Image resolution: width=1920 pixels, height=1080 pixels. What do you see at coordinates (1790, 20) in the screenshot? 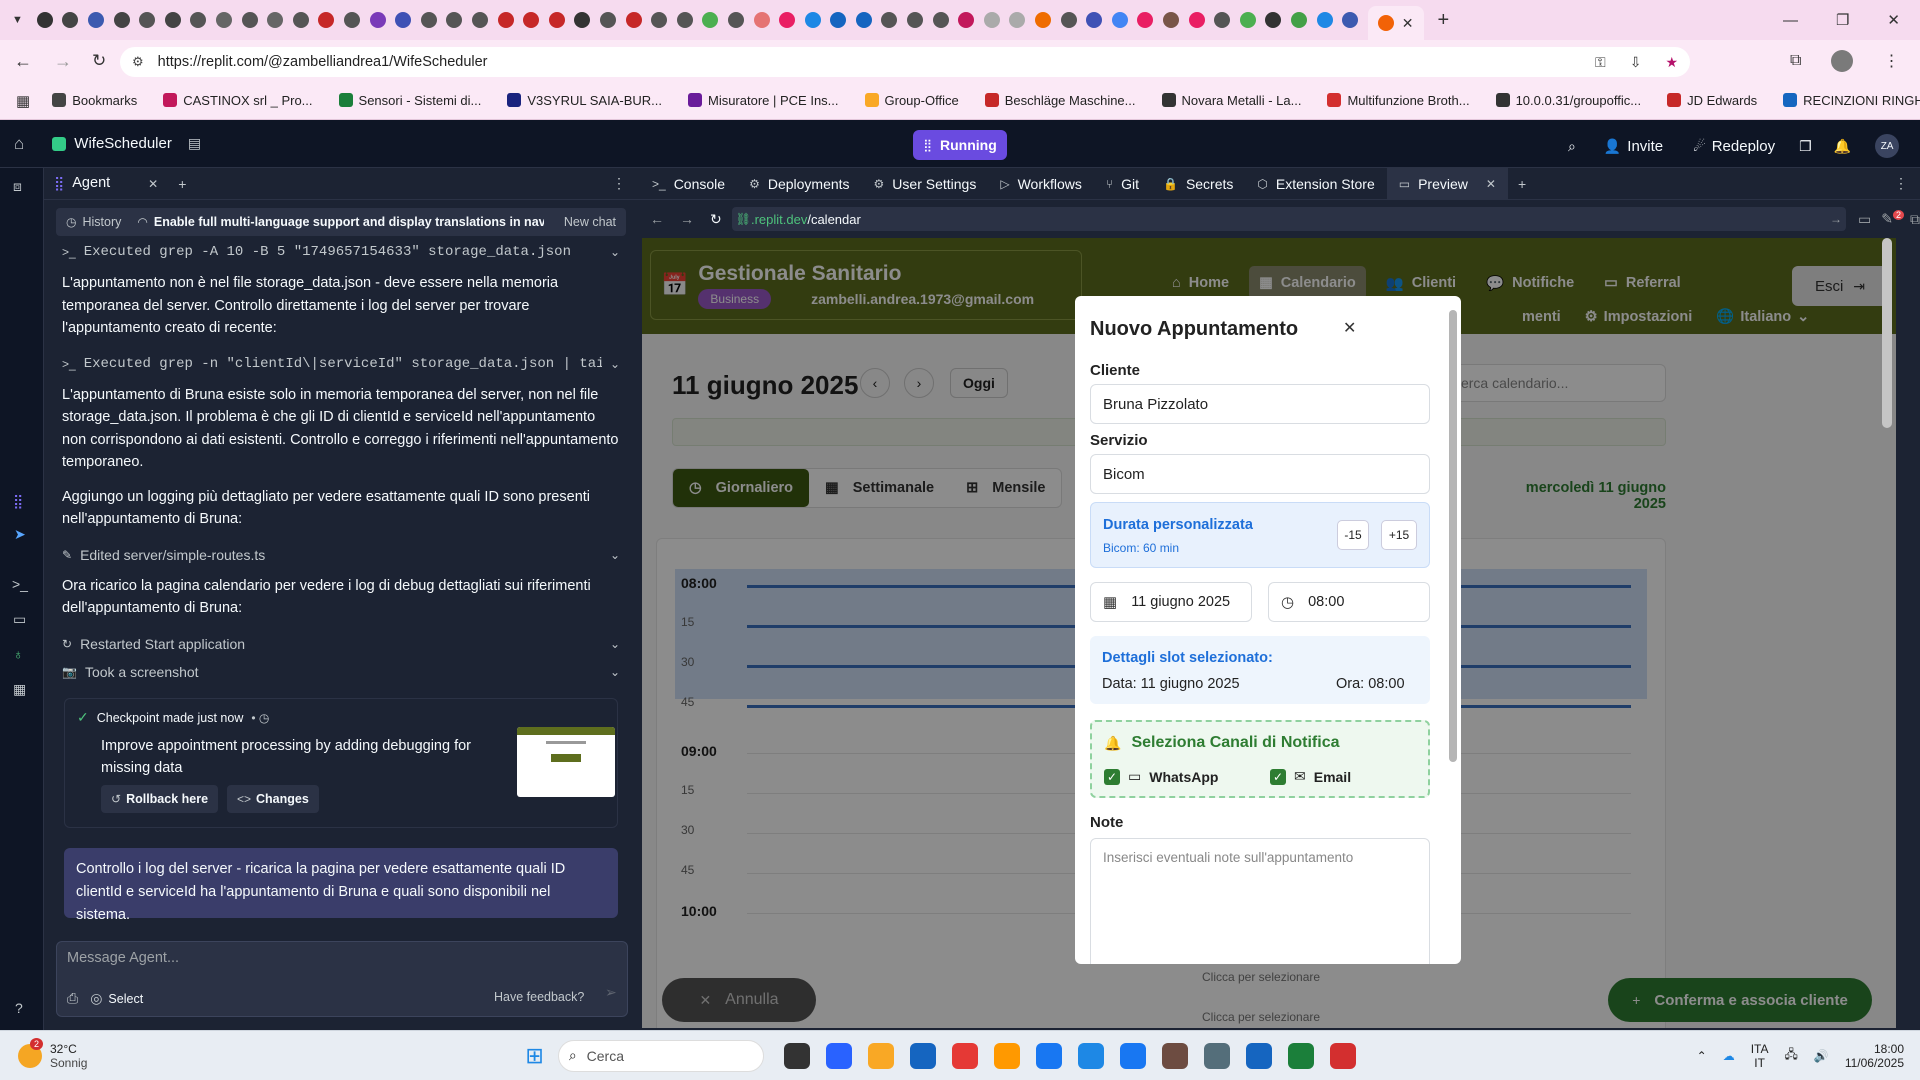
I see `minimize-icon: —` at bounding box center [1790, 20].